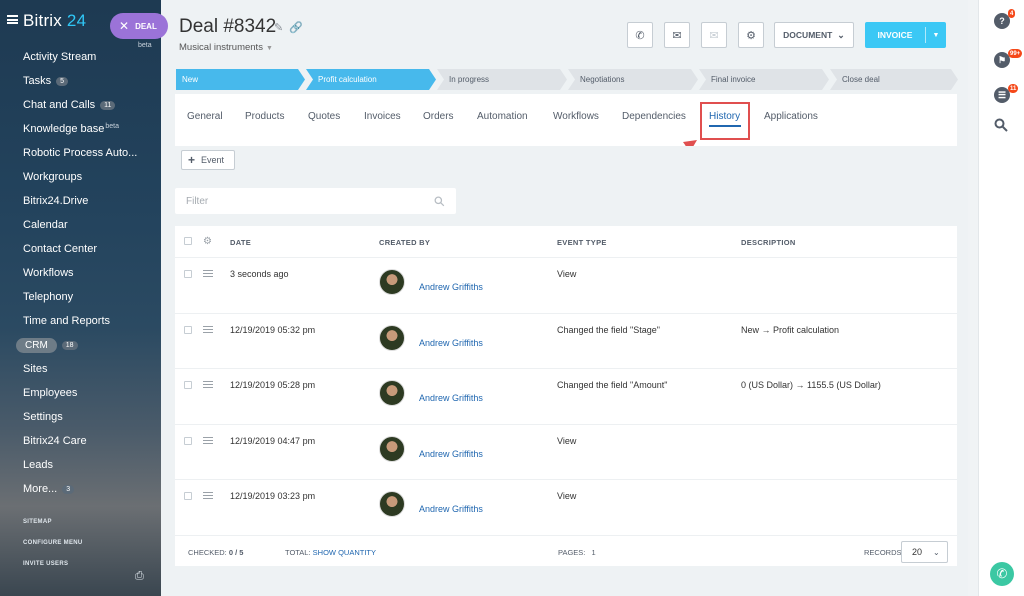  Describe the element at coordinates (108, 105) in the screenshot. I see `counter-badge: 11` at that location.